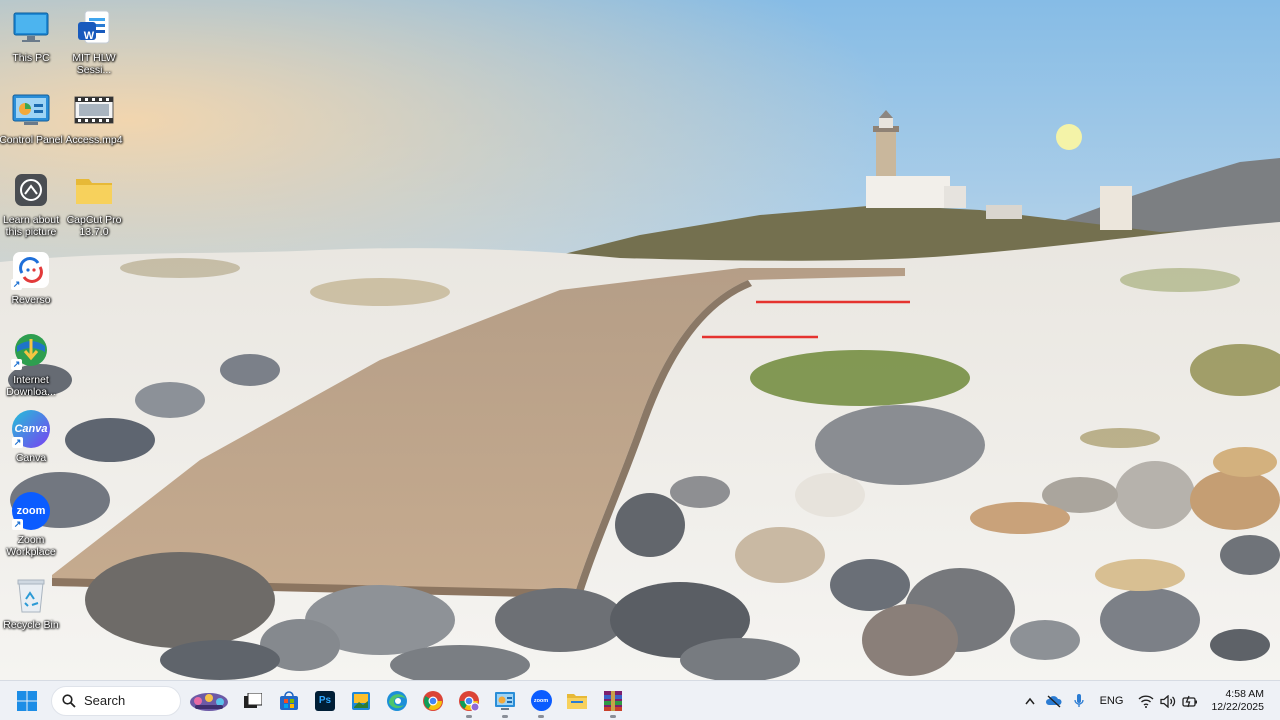 The width and height of the screenshot is (1280, 720). I want to click on quick-settings-button, so click(1168, 700).